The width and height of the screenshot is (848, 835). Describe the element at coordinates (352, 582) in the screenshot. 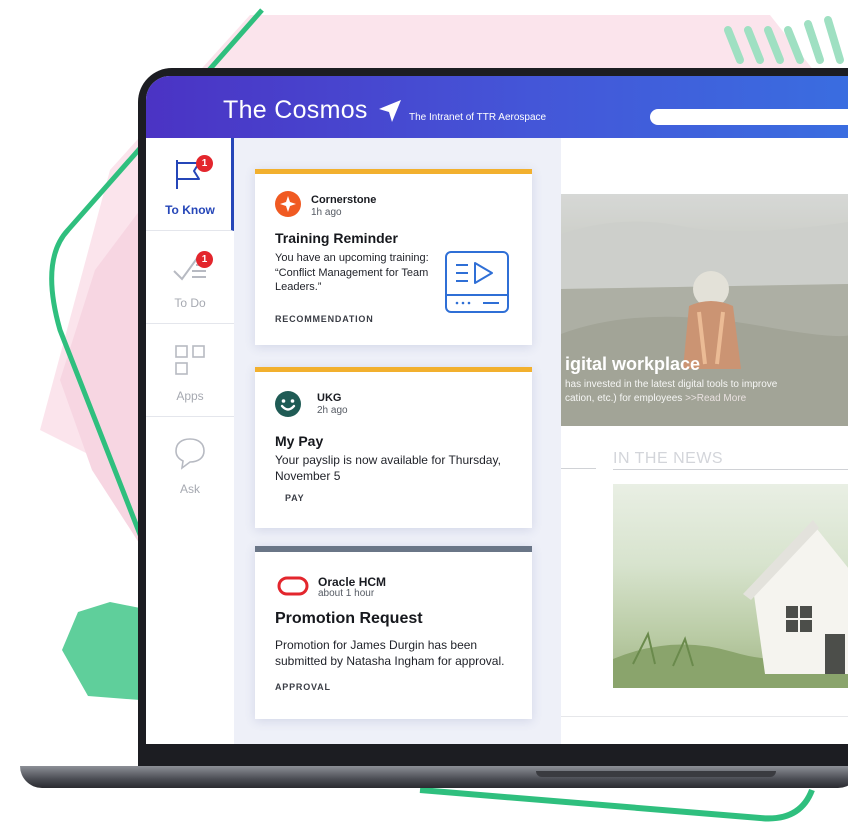

I see `card-source: Oracle HCM` at that location.